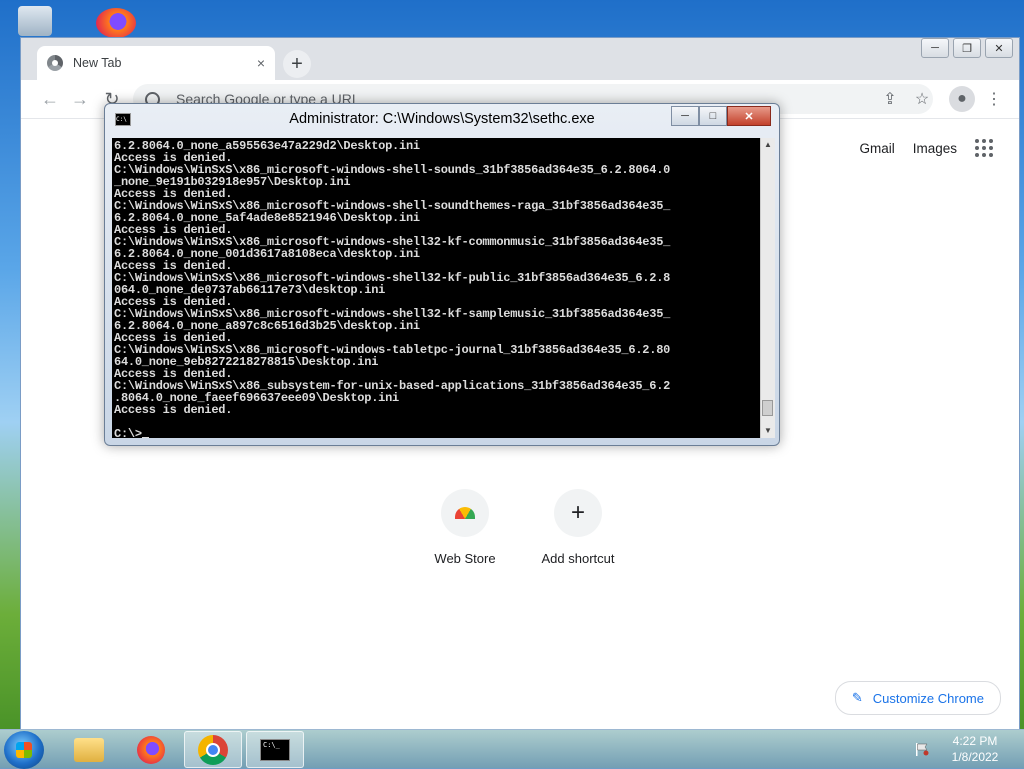 The width and height of the screenshot is (1024, 769). Describe the element at coordinates (975, 757) in the screenshot. I see `clock-date: 1/8/2022` at that location.